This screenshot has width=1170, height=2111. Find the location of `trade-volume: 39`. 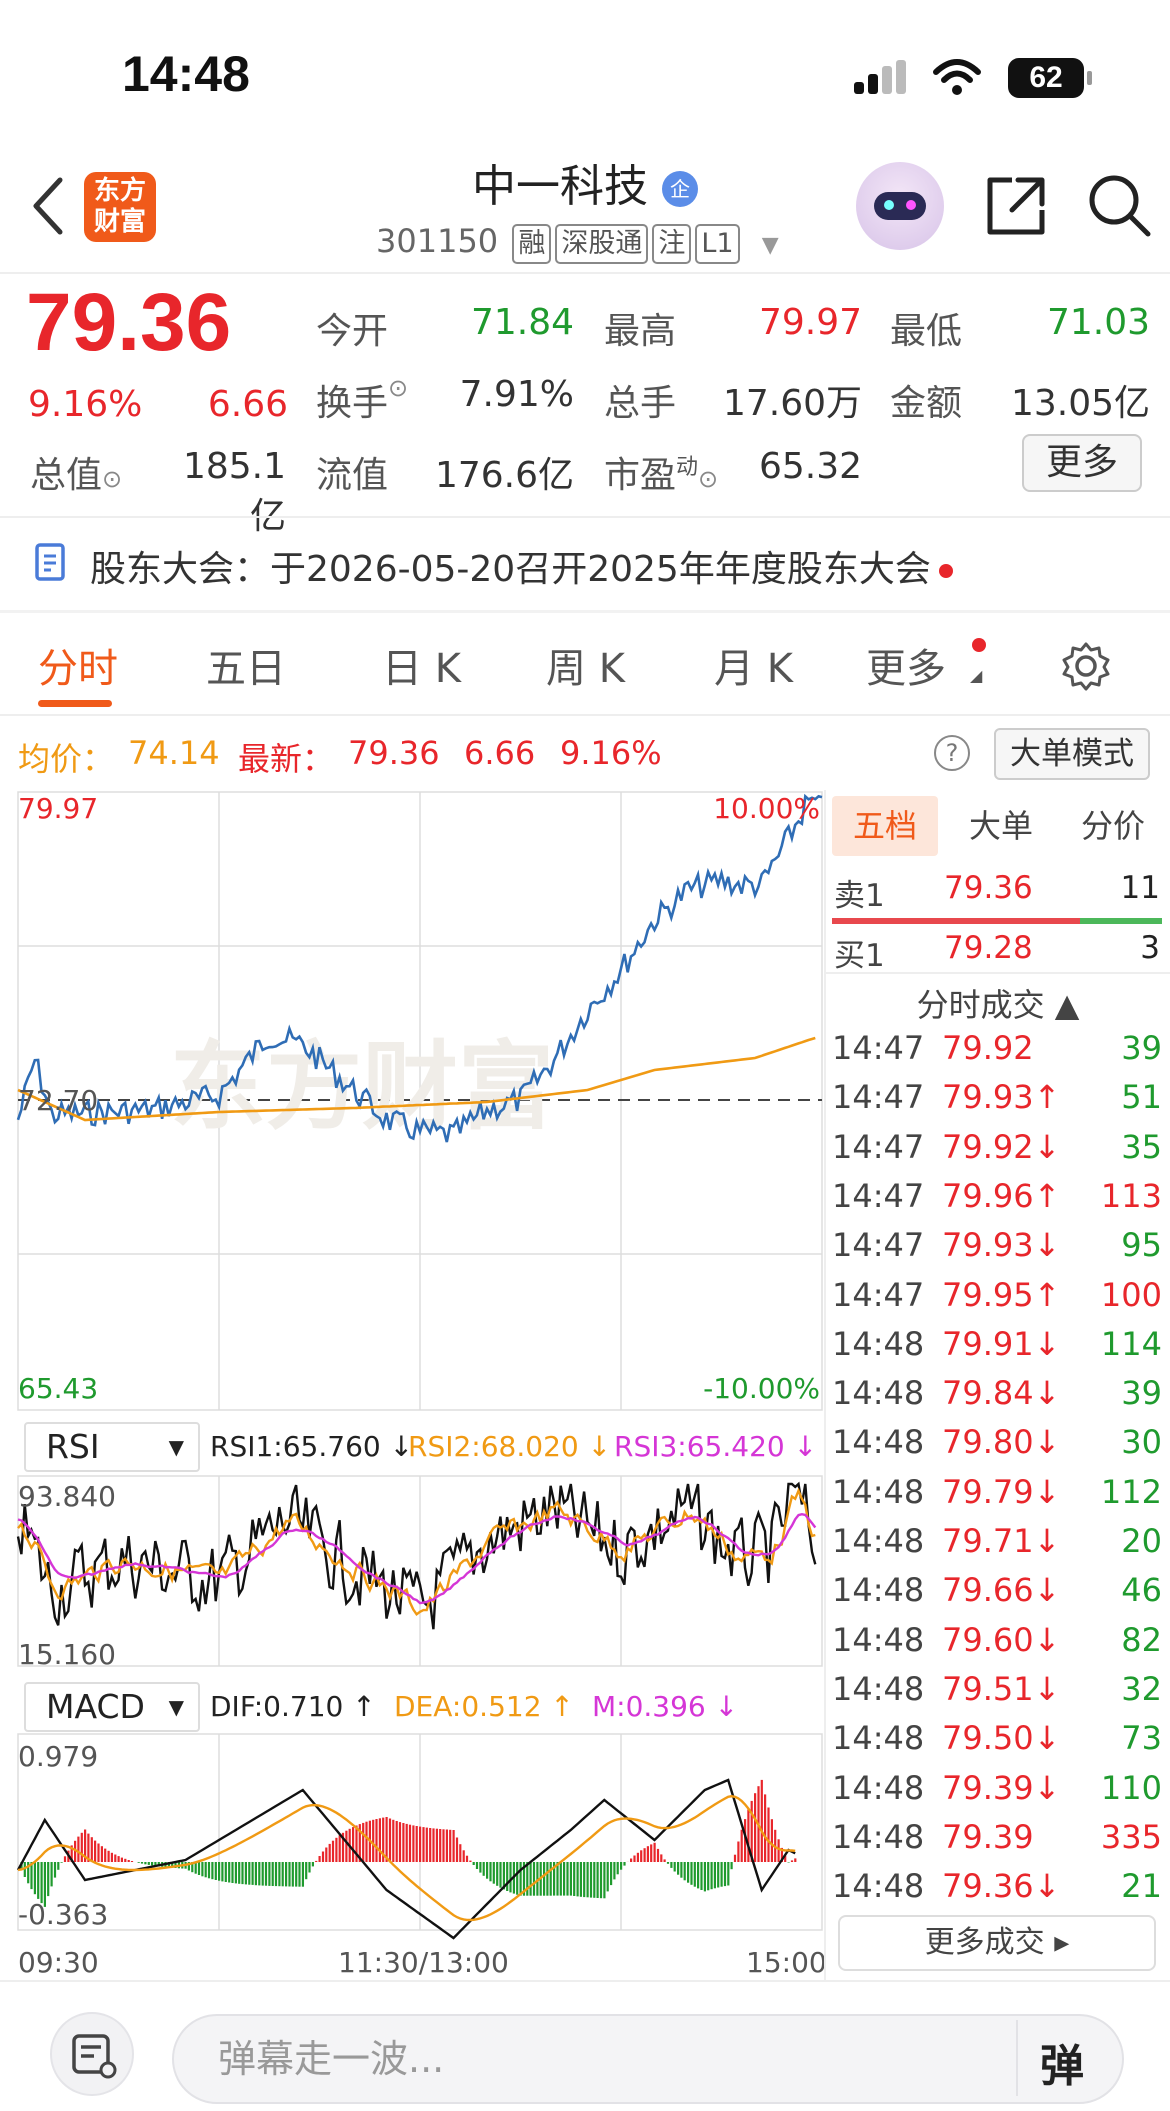

trade-volume: 39 is located at coordinates (1141, 1393).